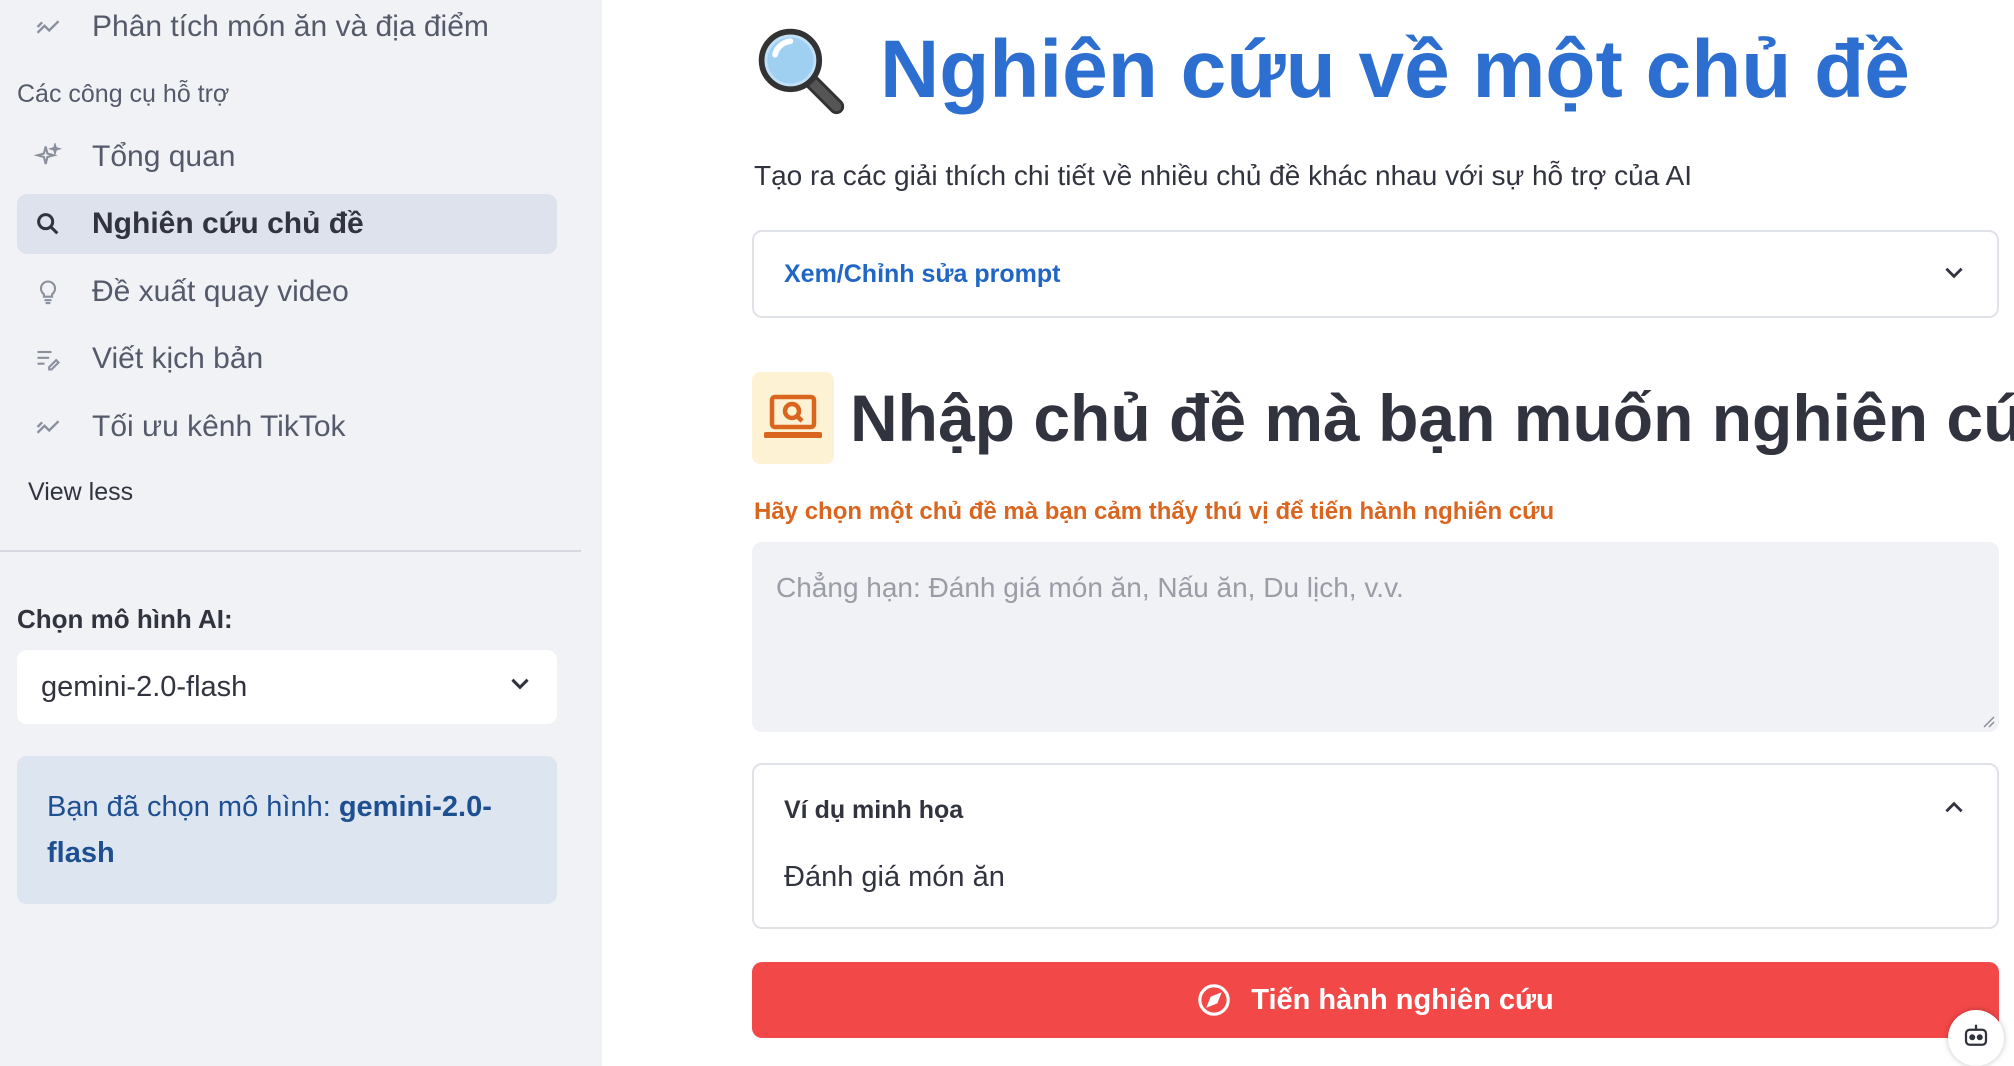  I want to click on example-expander-header: Ví dụ minh họa, so click(1375, 810).